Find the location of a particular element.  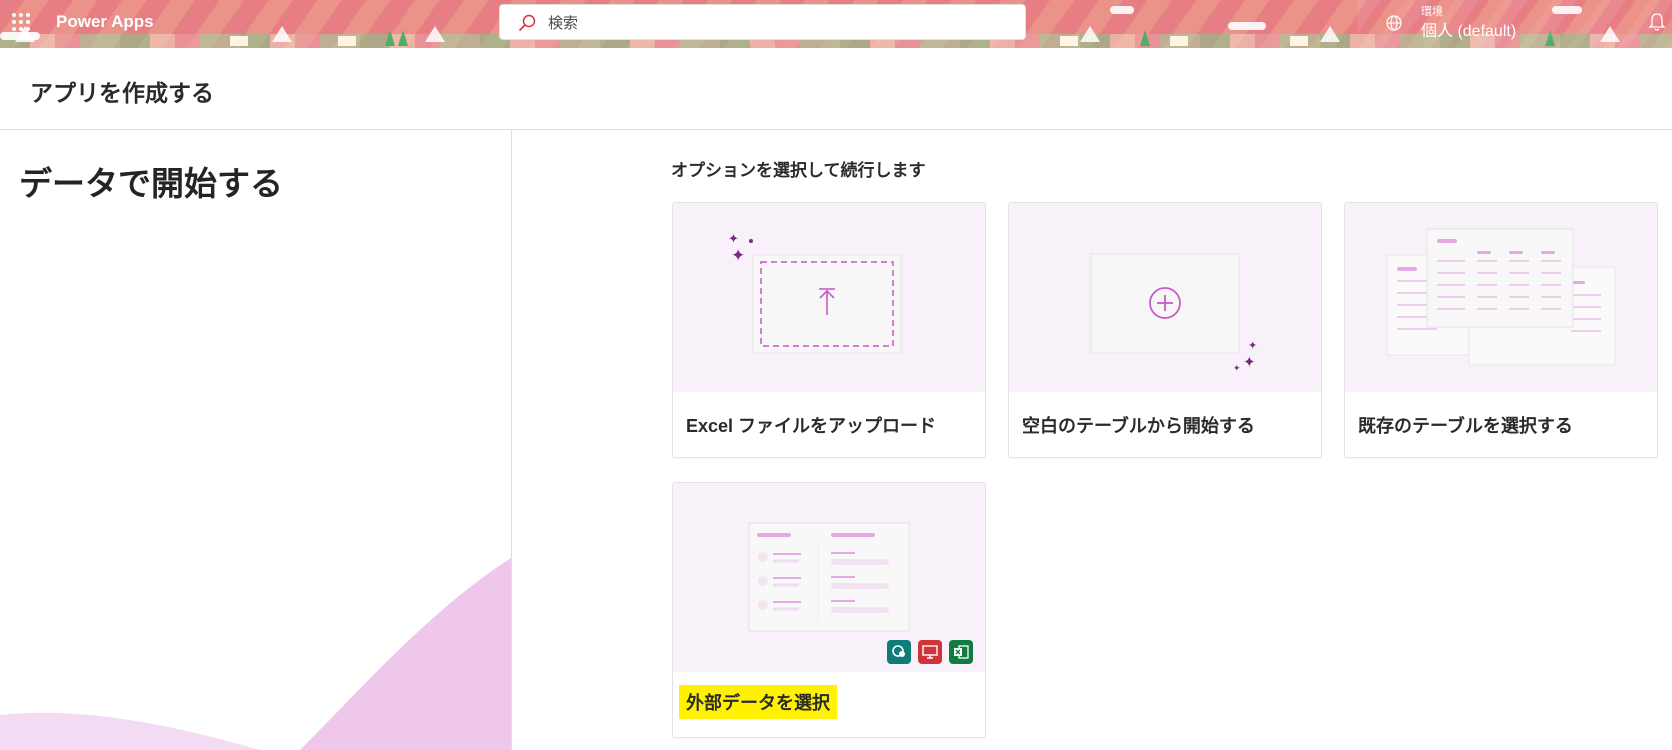

pane-divider is located at coordinates (511, 440).